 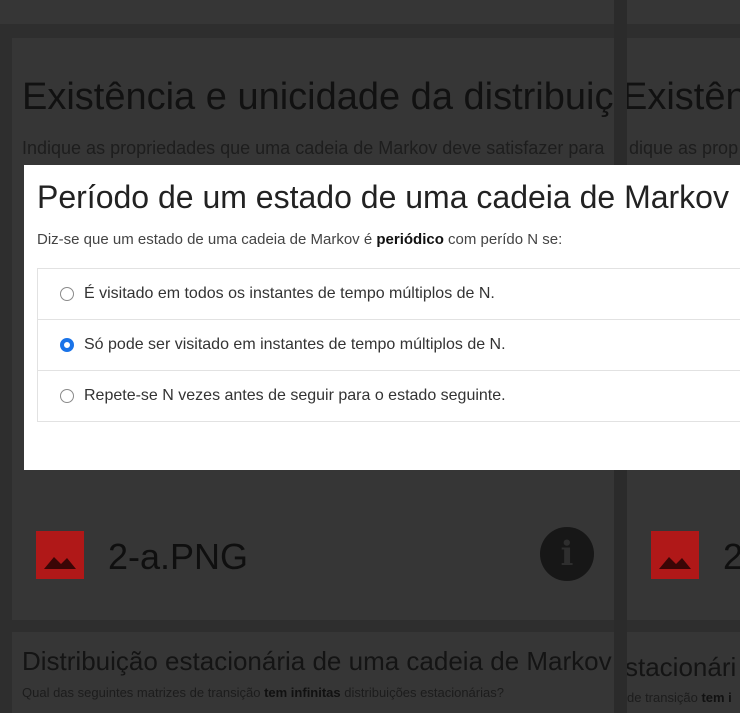 I want to click on card-title: Existên, so click(x=683, y=97).